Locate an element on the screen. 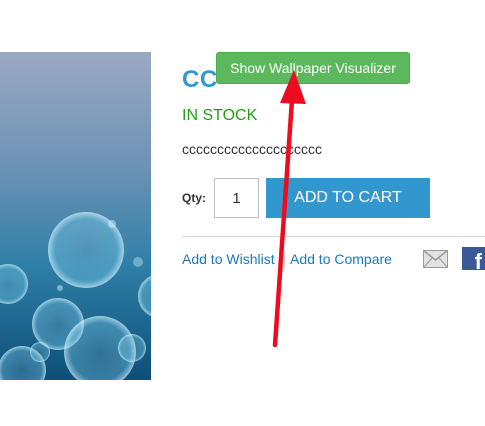 This screenshot has width=485, height=426. qty-input is located at coordinates (236, 198).